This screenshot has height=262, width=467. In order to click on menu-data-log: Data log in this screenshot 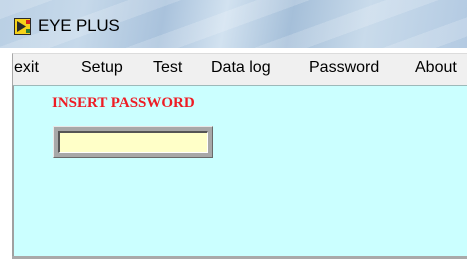, I will do `click(241, 68)`.